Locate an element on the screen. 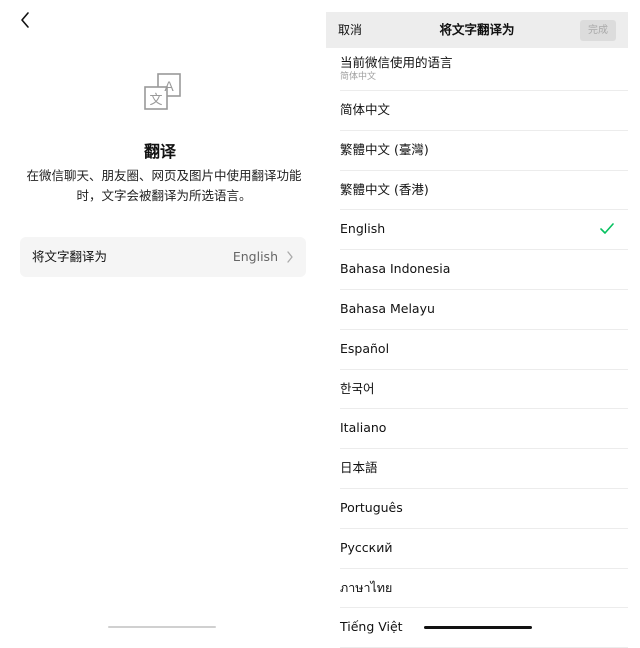  language-option-label: Bahasa Melayu is located at coordinates (387, 308).